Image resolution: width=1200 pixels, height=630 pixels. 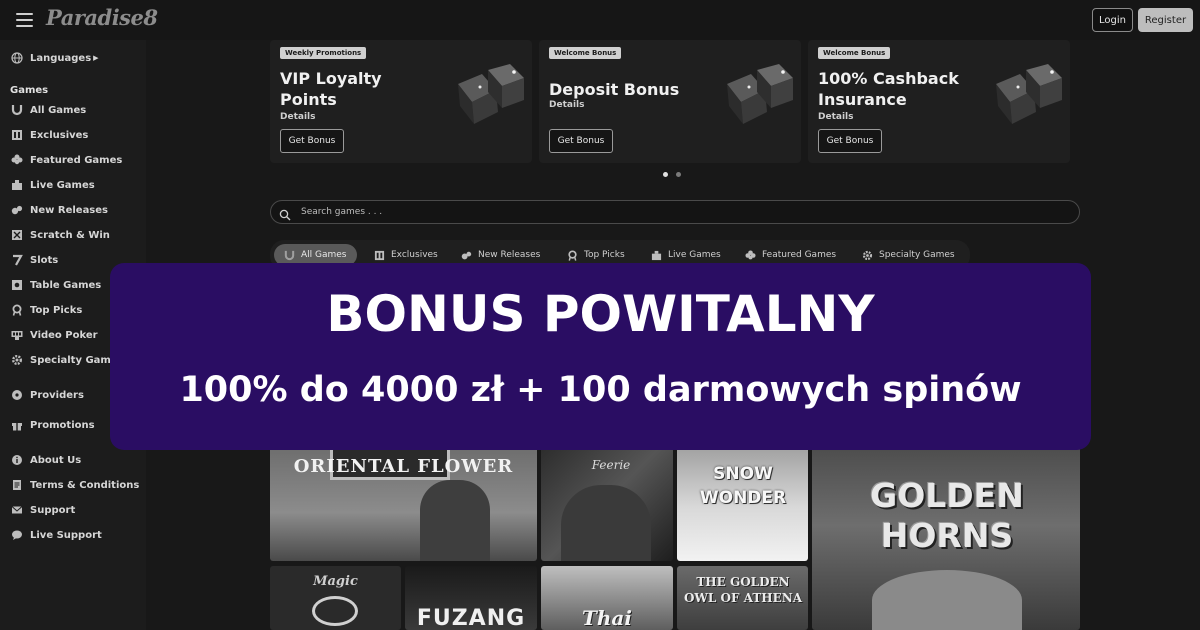 I want to click on game-title: Thai, so click(x=607, y=618).